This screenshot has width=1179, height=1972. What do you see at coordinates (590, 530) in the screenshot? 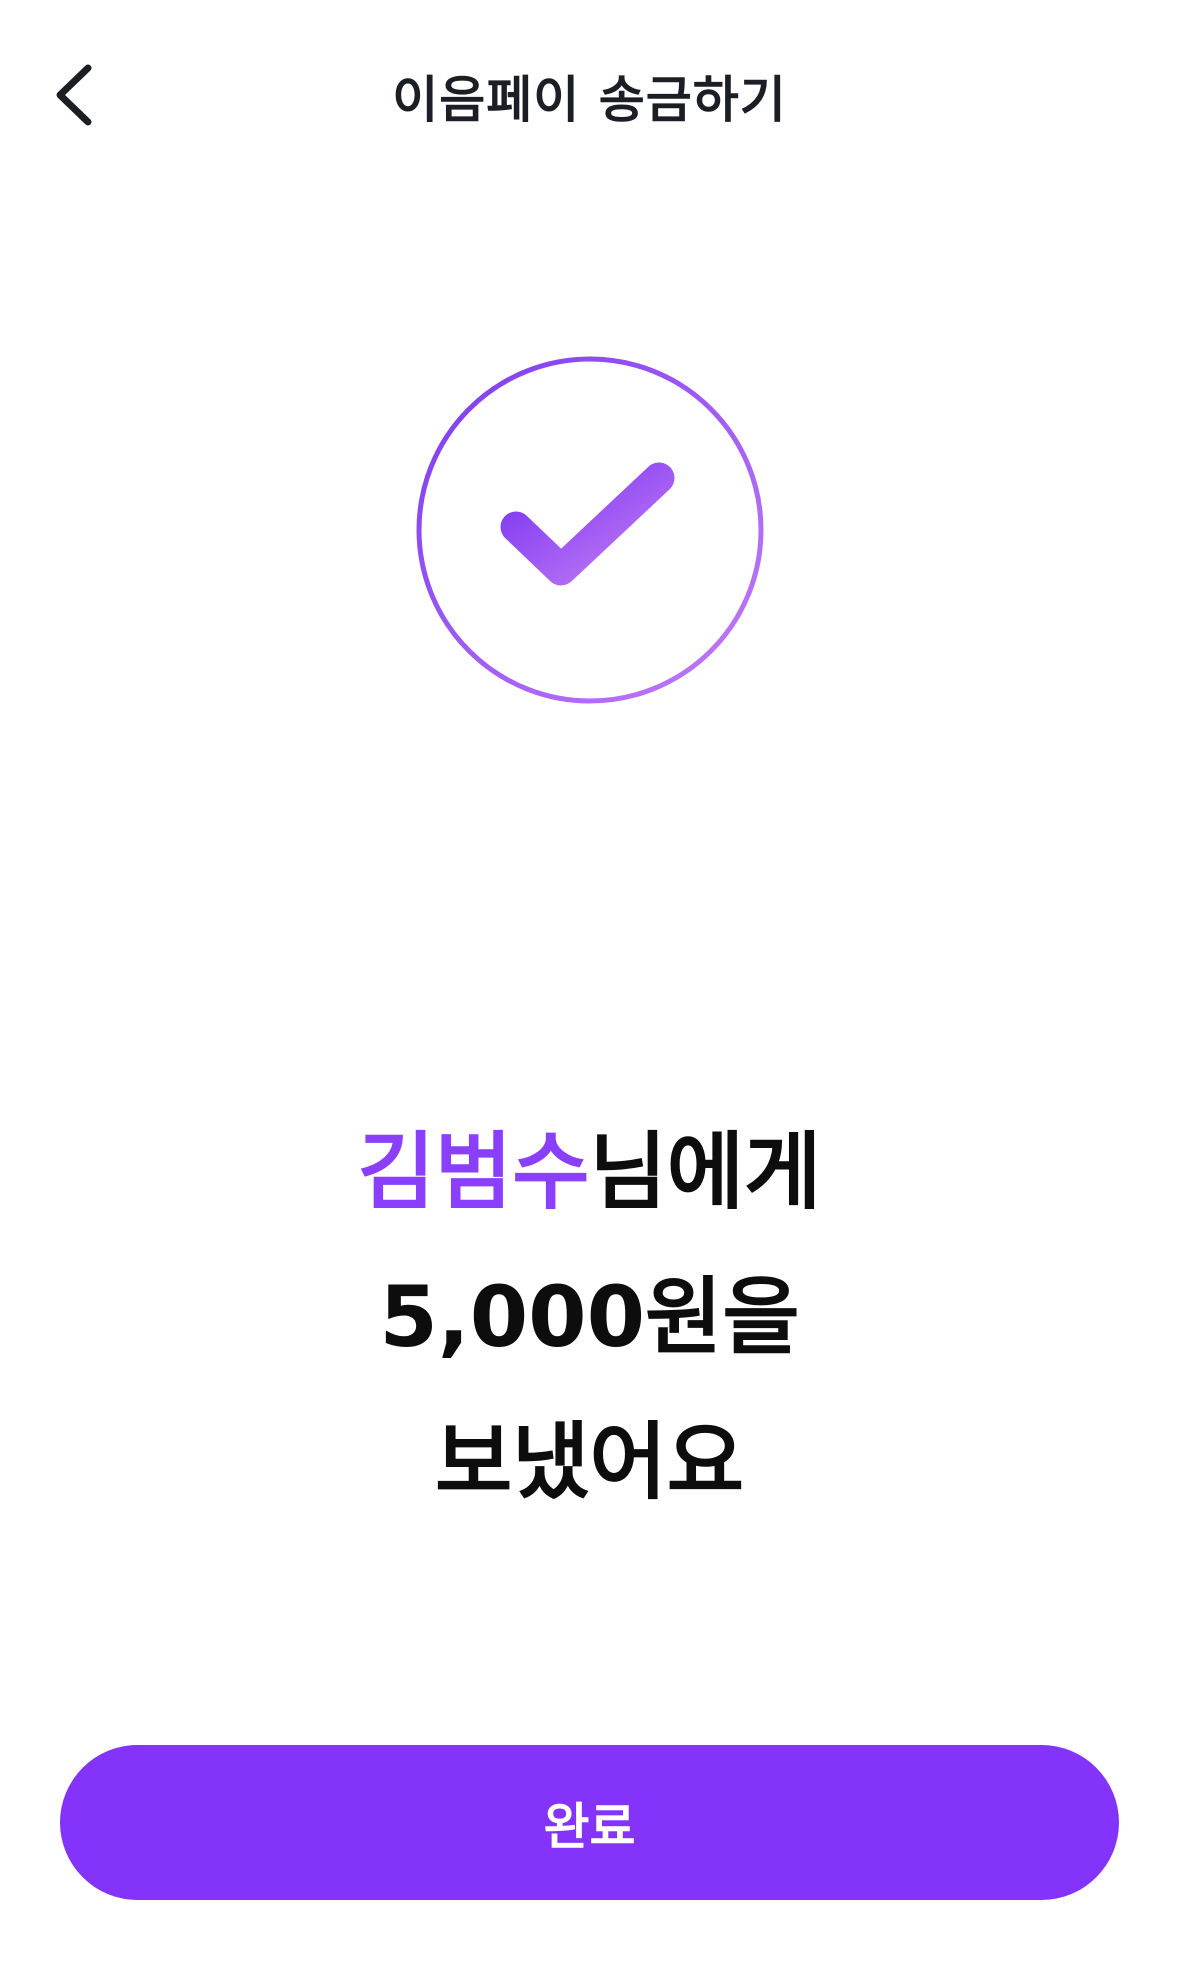
I see `check-circle-icon` at bounding box center [590, 530].